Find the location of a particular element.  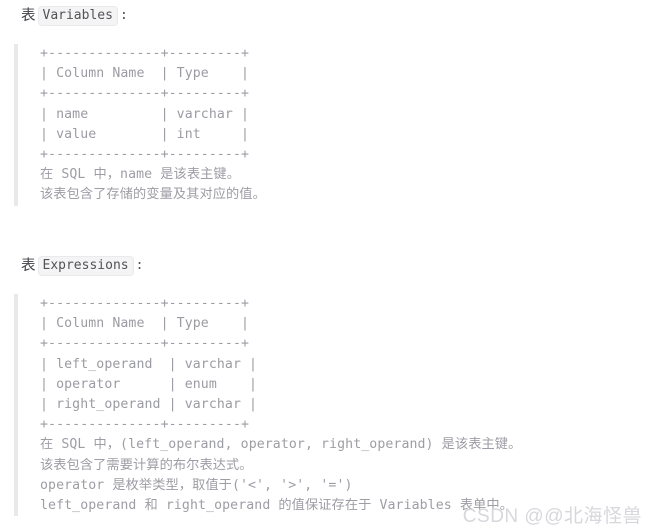

table-name-badge-variables: Variables is located at coordinates (77, 16).